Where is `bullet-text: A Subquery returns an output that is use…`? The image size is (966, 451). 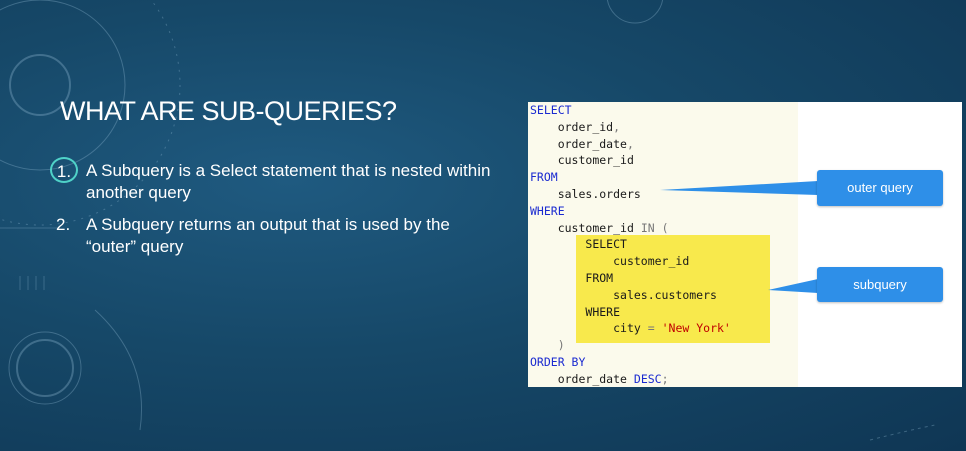 bullet-text: A Subquery returns an output that is use… is located at coordinates (268, 235).